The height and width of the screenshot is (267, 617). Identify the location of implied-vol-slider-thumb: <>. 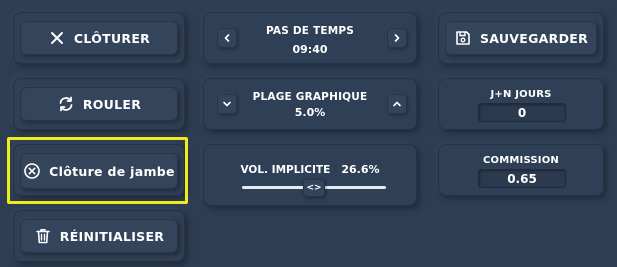
(314, 188).